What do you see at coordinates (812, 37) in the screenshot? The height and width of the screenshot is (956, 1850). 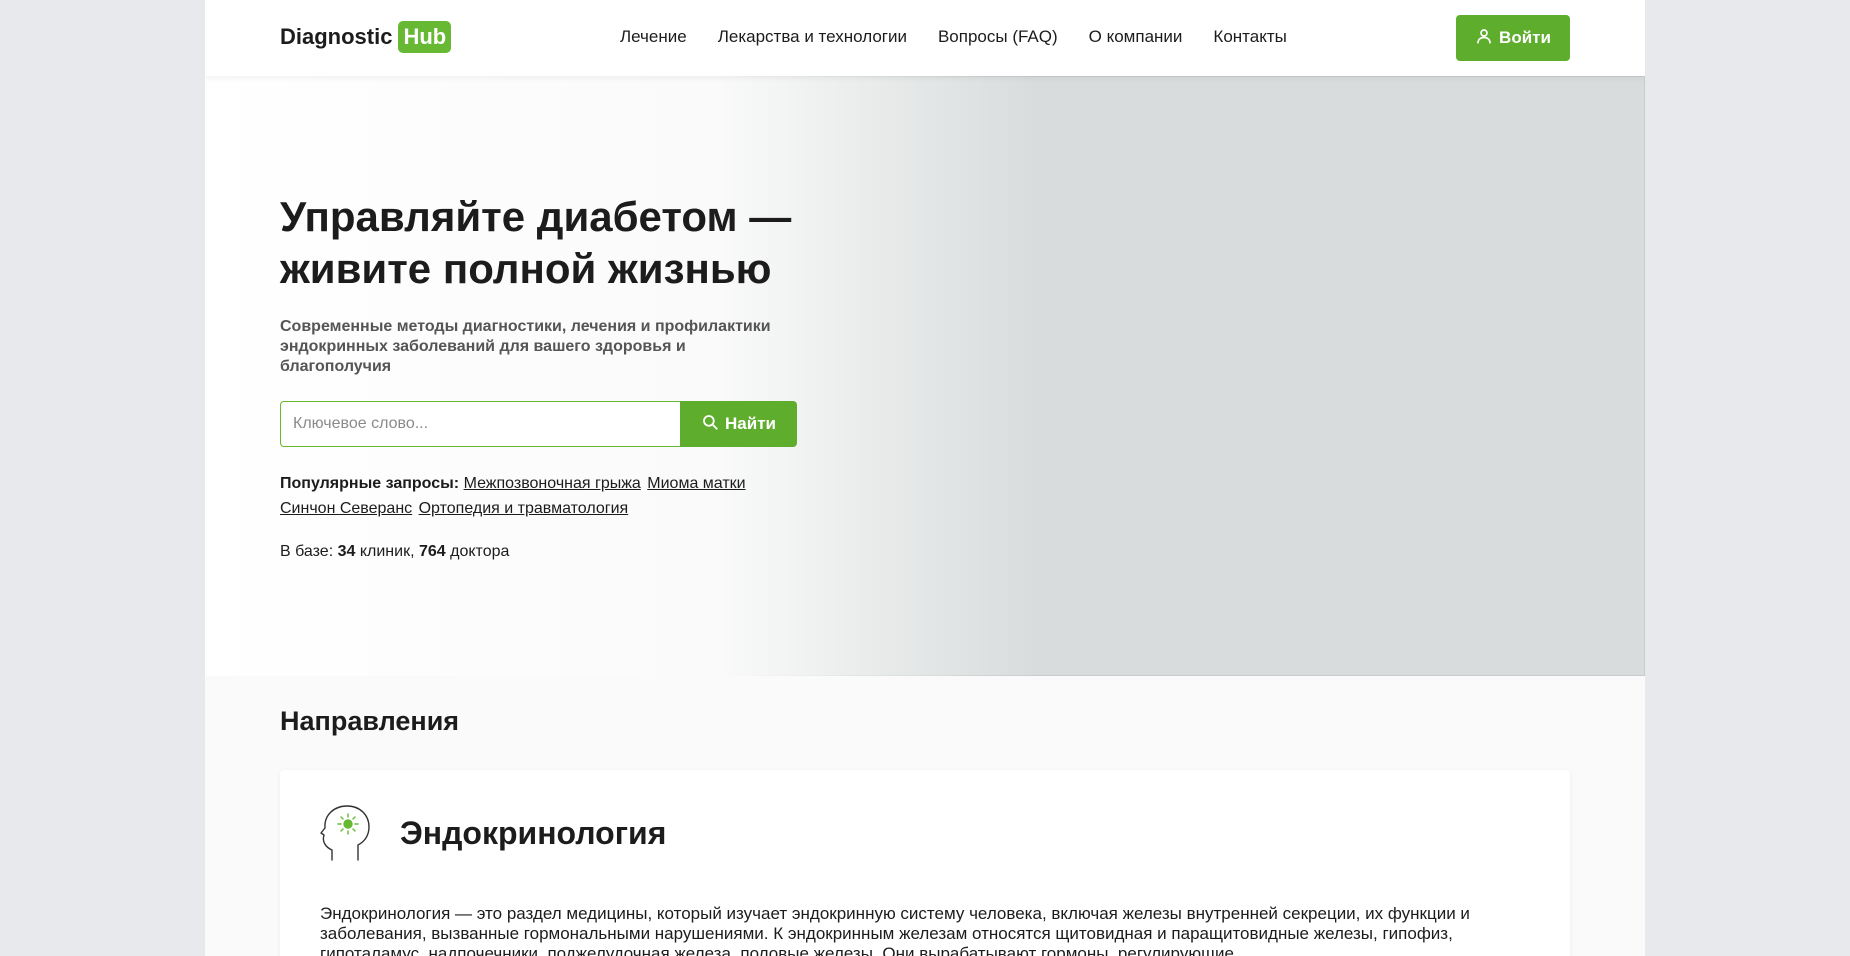 I see `nav-item-drugs-tech: Лекарства и технологии` at bounding box center [812, 37].